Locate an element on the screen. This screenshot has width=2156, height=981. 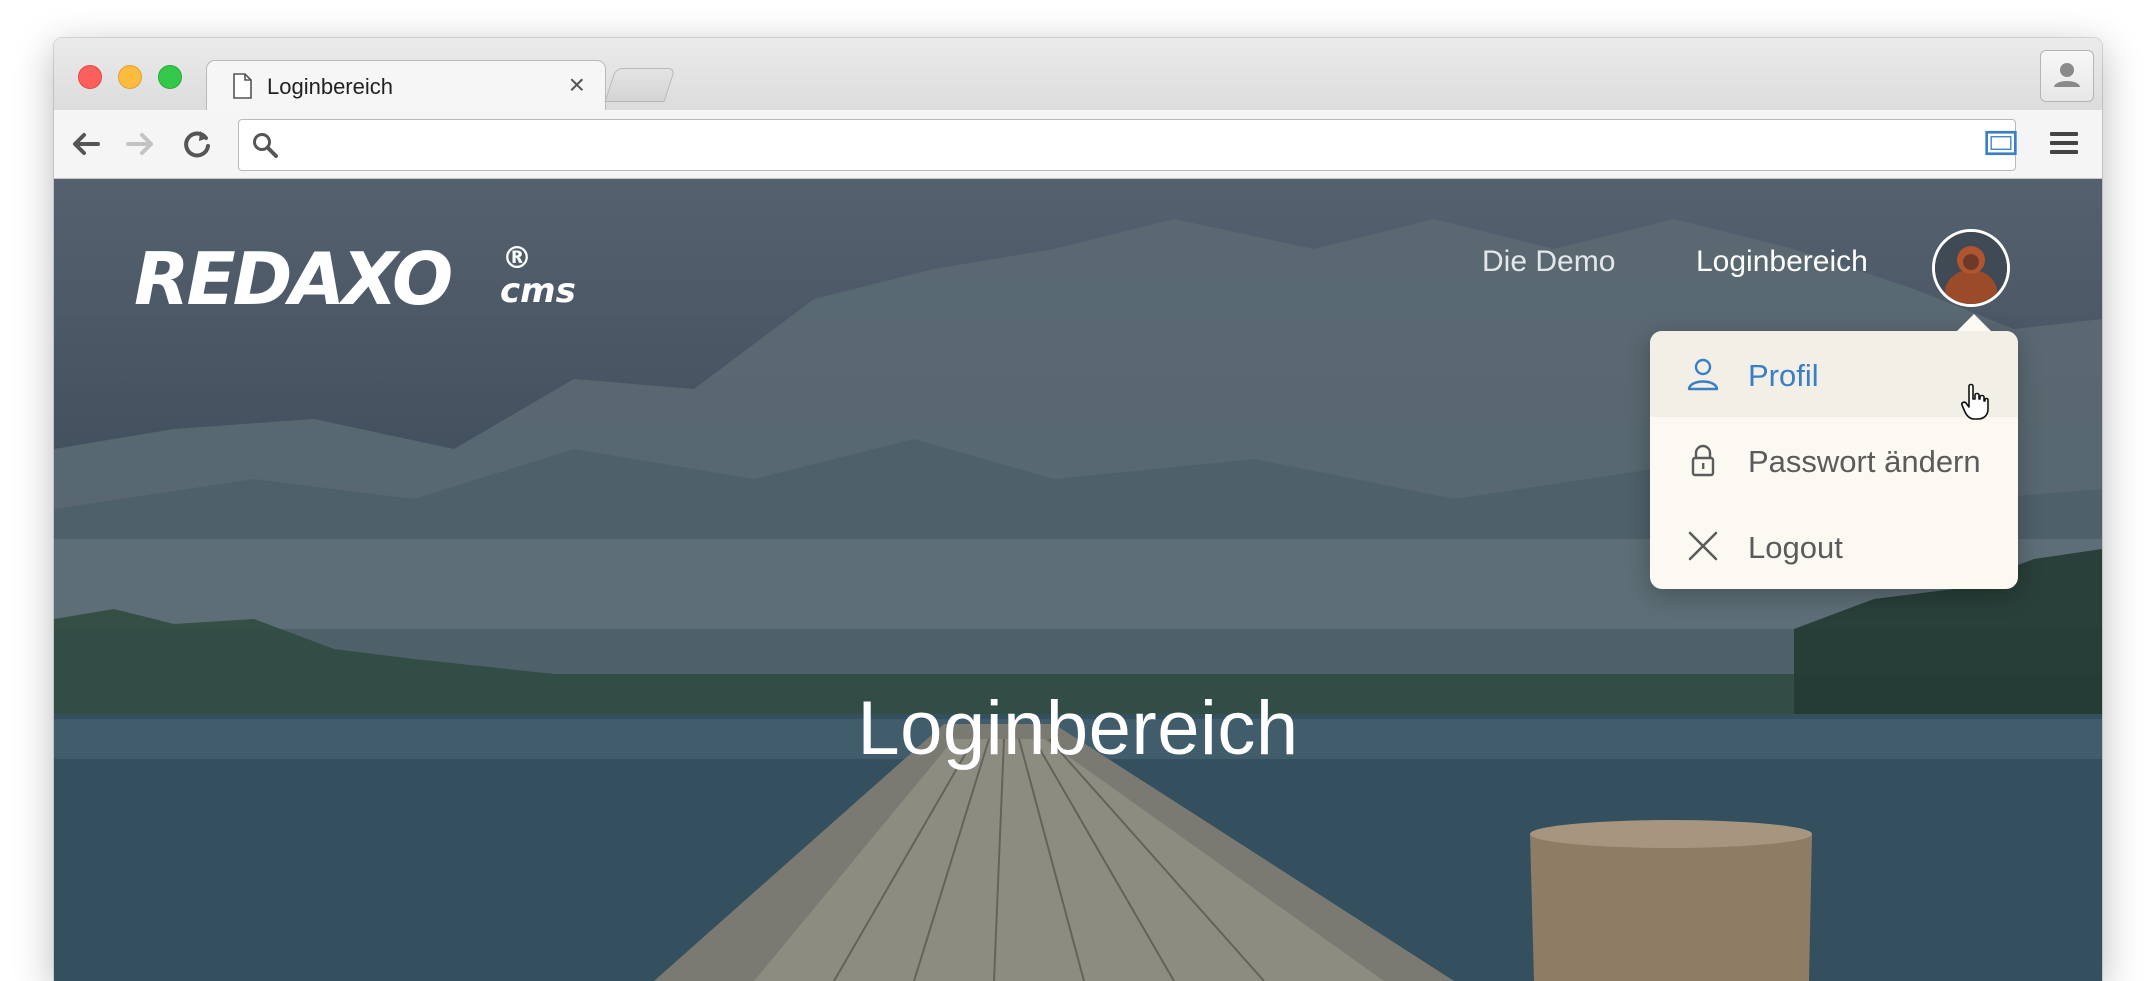
close-icon is located at coordinates (1703, 546).